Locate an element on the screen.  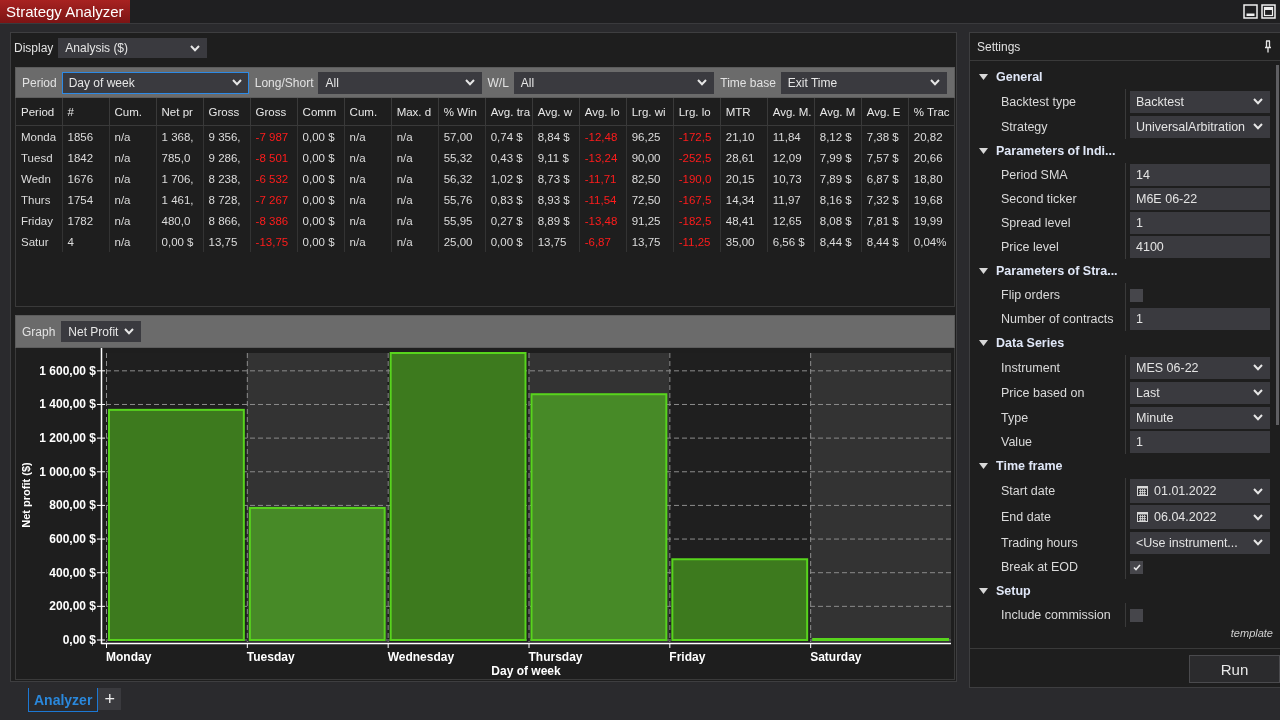
property-field: 4100 is located at coordinates (1200, 247).